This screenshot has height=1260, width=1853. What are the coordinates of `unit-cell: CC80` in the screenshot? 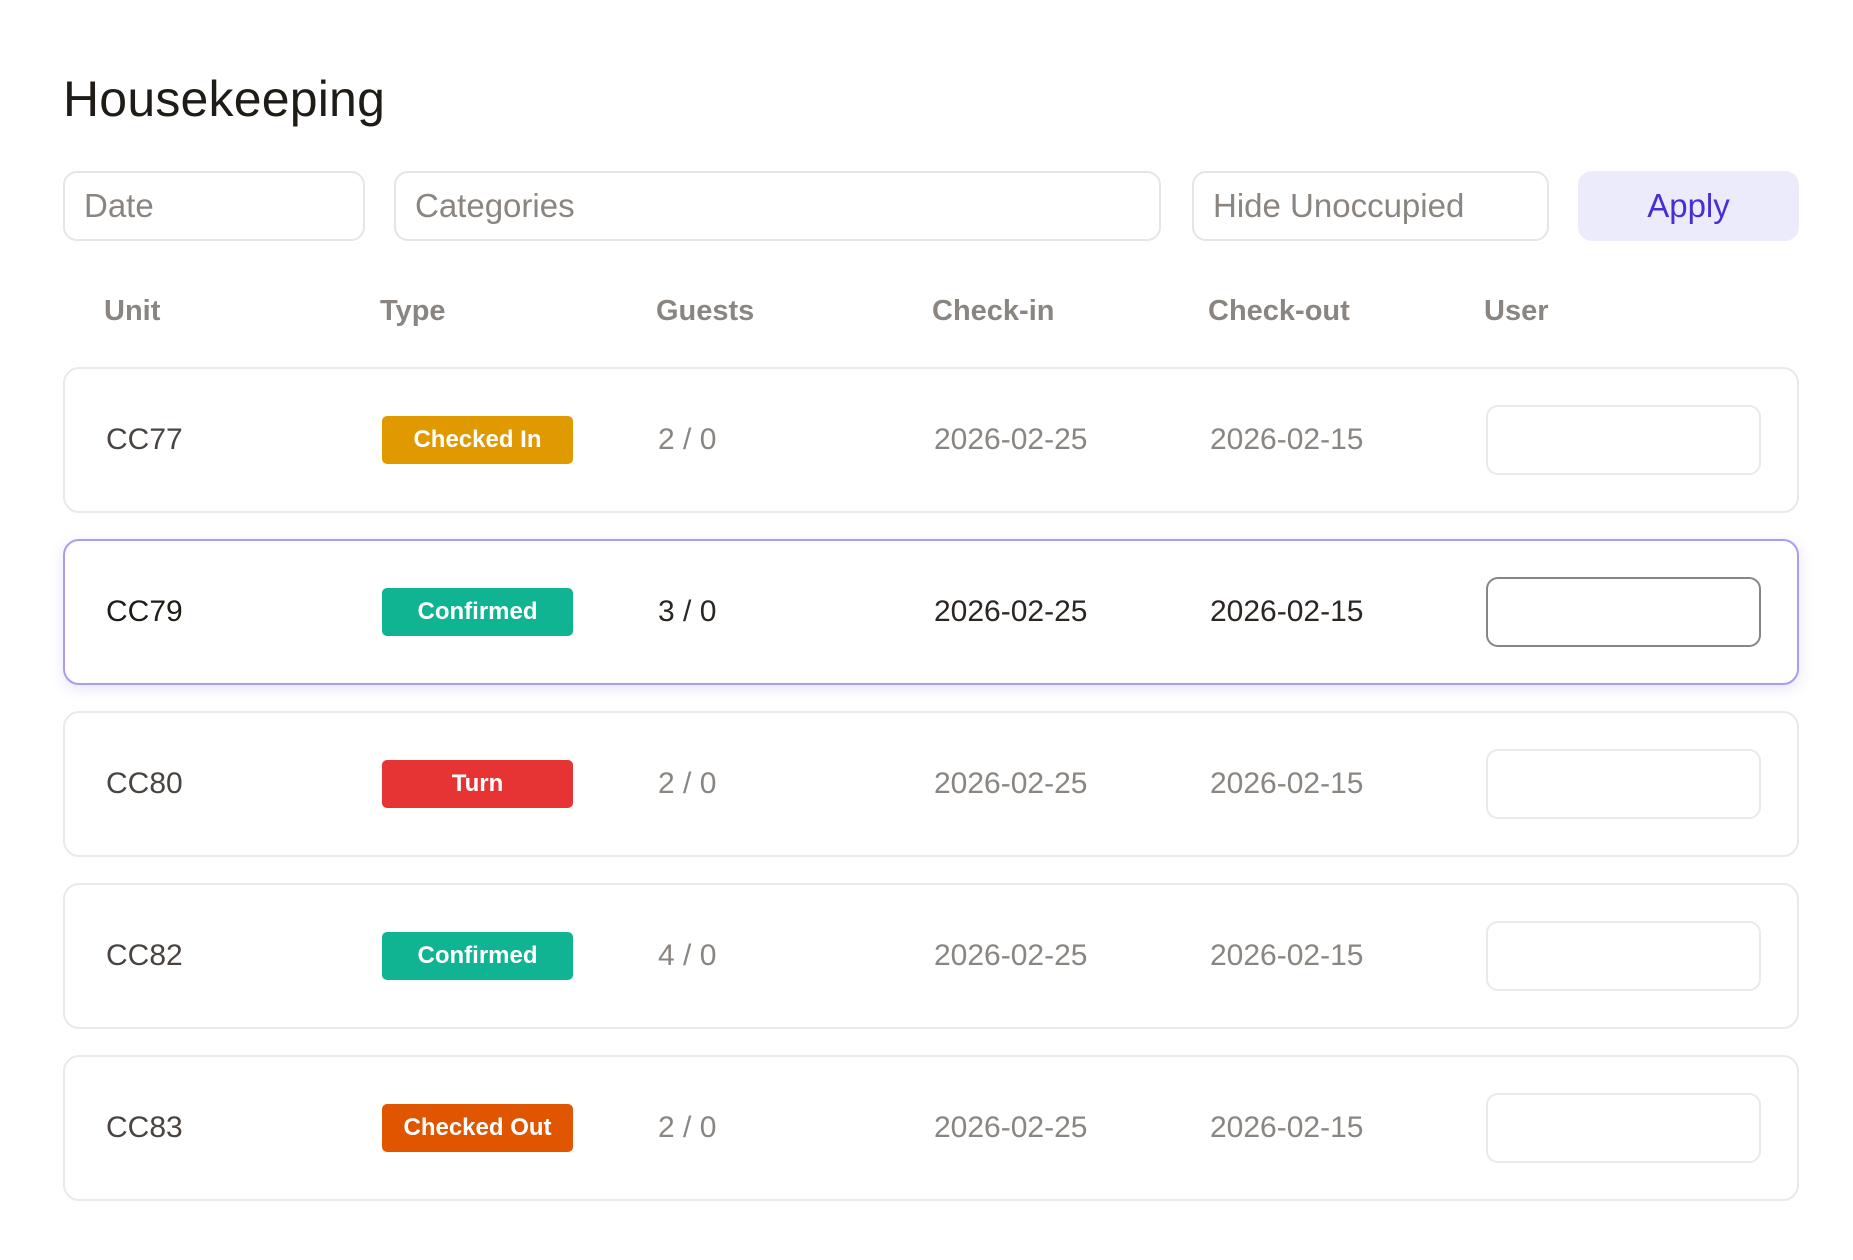 It's located at (144, 783).